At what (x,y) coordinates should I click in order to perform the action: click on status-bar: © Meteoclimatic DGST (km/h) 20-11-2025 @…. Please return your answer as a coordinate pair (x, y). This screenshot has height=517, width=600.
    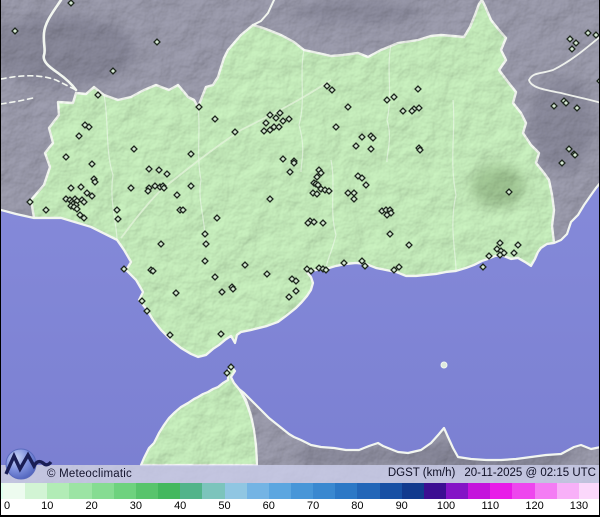
    Looking at the image, I should click on (300, 474).